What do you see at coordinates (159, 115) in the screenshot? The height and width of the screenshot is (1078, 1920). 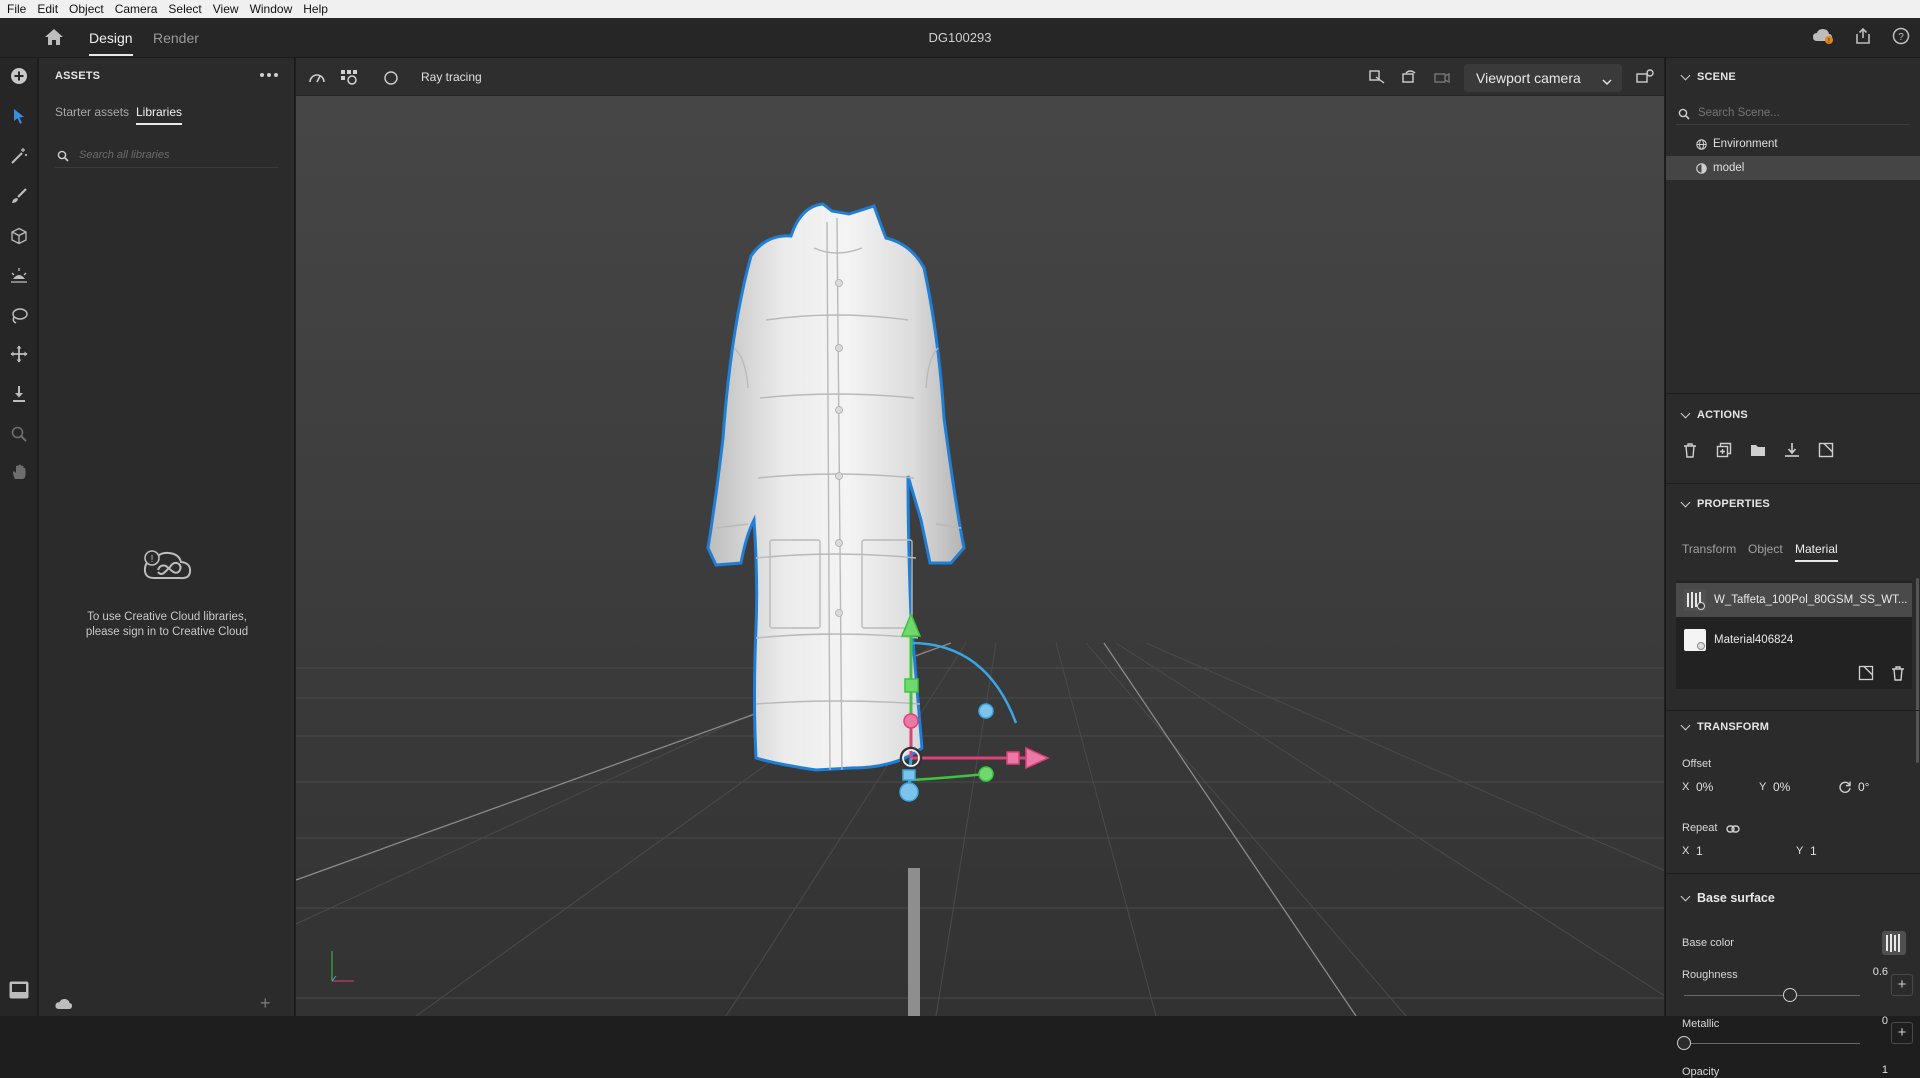 I see `tab-libraries: Libraries` at bounding box center [159, 115].